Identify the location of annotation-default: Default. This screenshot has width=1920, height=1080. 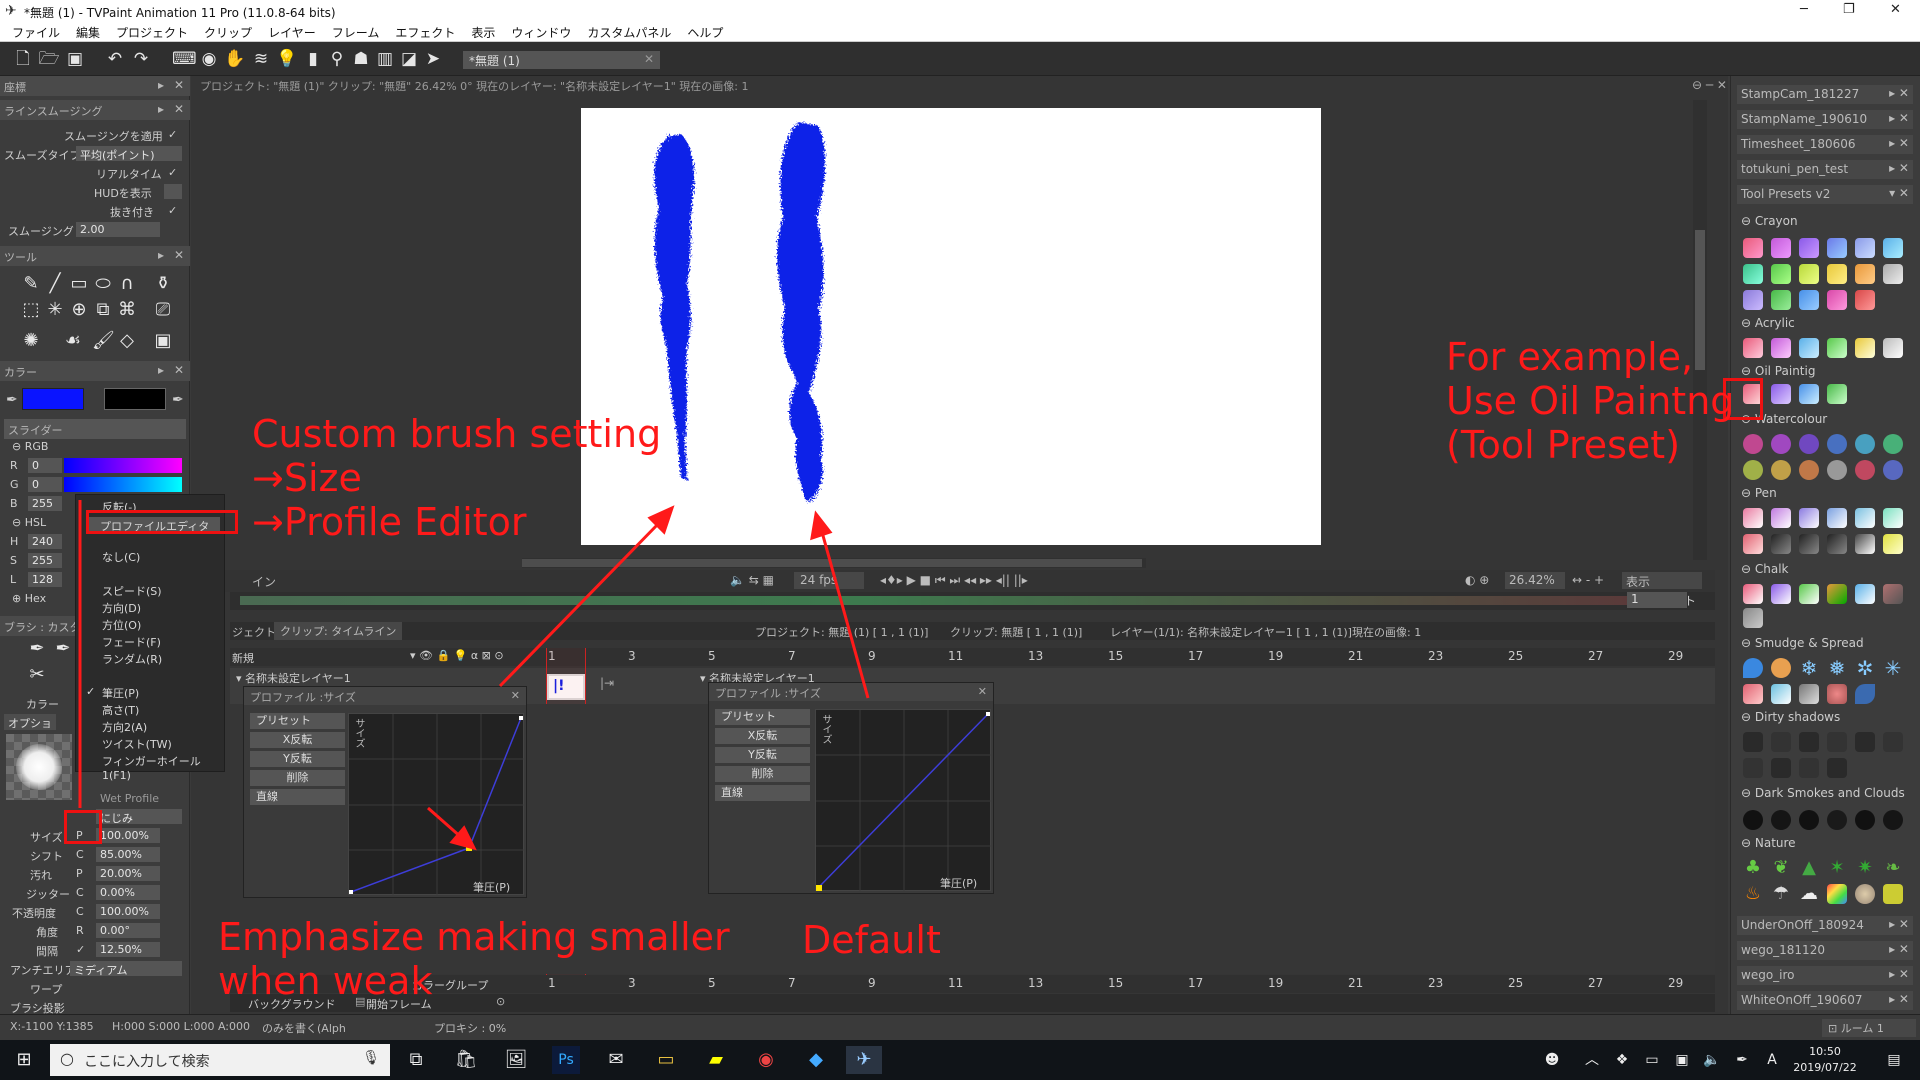
(871, 940).